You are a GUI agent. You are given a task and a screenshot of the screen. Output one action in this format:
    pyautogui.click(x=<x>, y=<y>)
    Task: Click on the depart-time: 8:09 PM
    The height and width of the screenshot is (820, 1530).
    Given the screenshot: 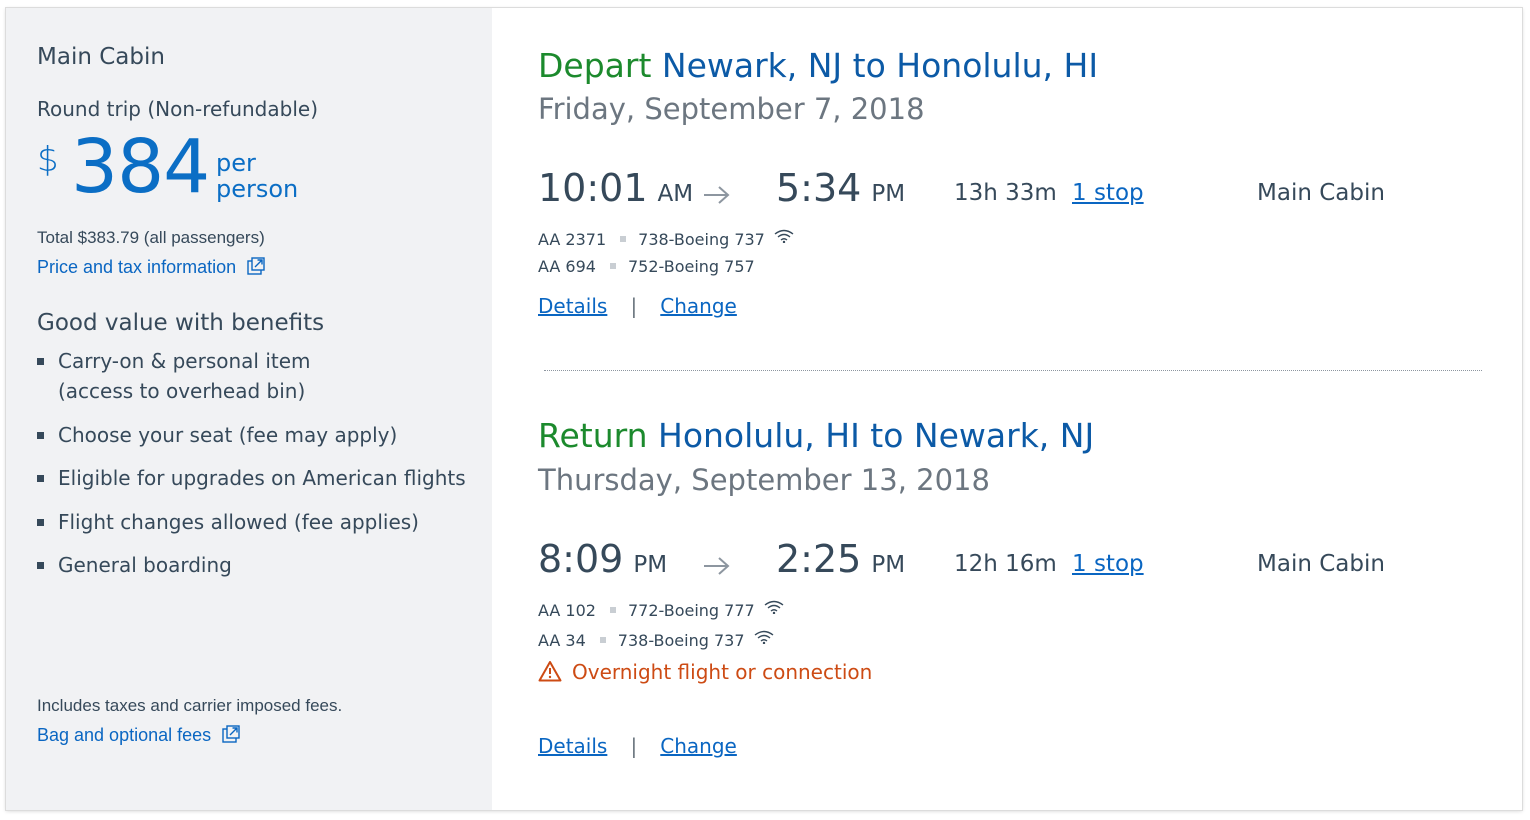 What is the action you would take?
    pyautogui.click(x=602, y=559)
    